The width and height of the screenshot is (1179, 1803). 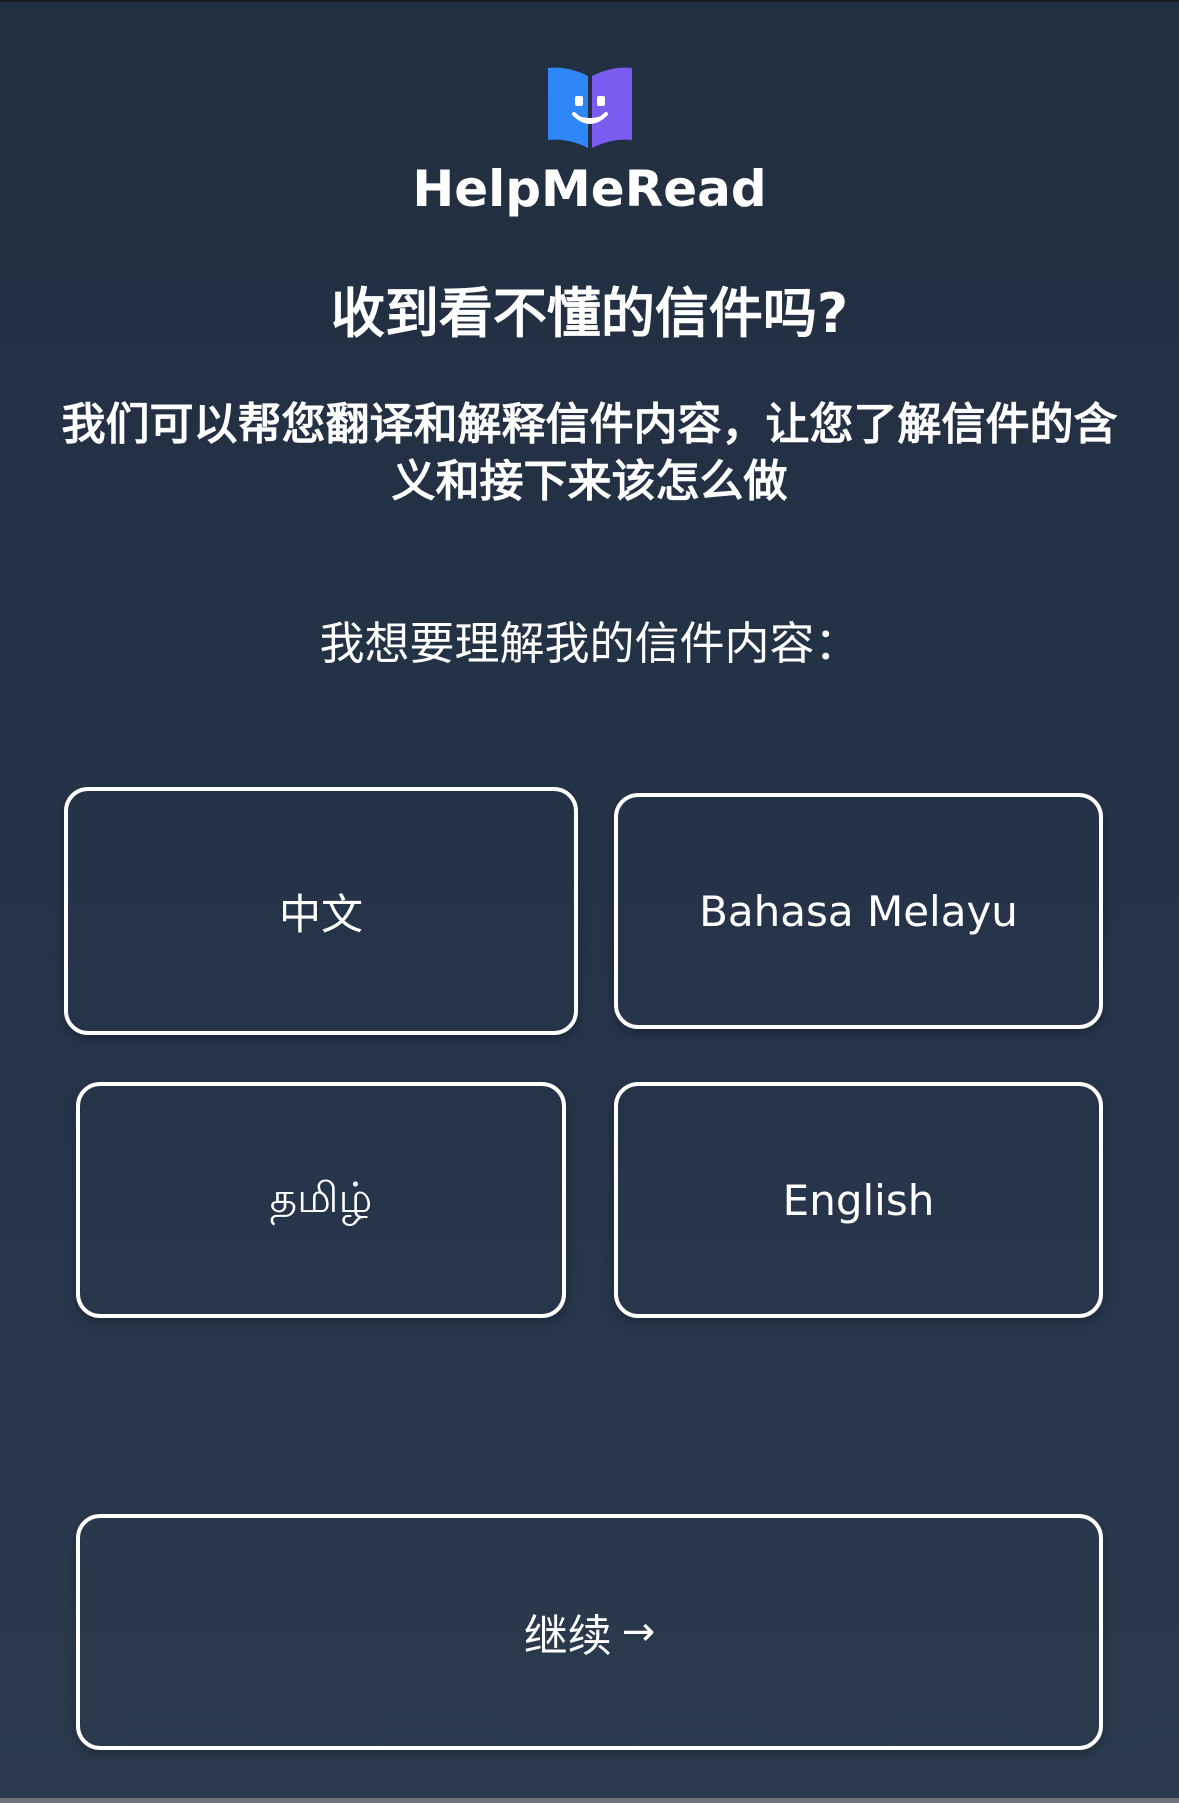 What do you see at coordinates (589, 1800) in the screenshot?
I see `bottom-divider` at bounding box center [589, 1800].